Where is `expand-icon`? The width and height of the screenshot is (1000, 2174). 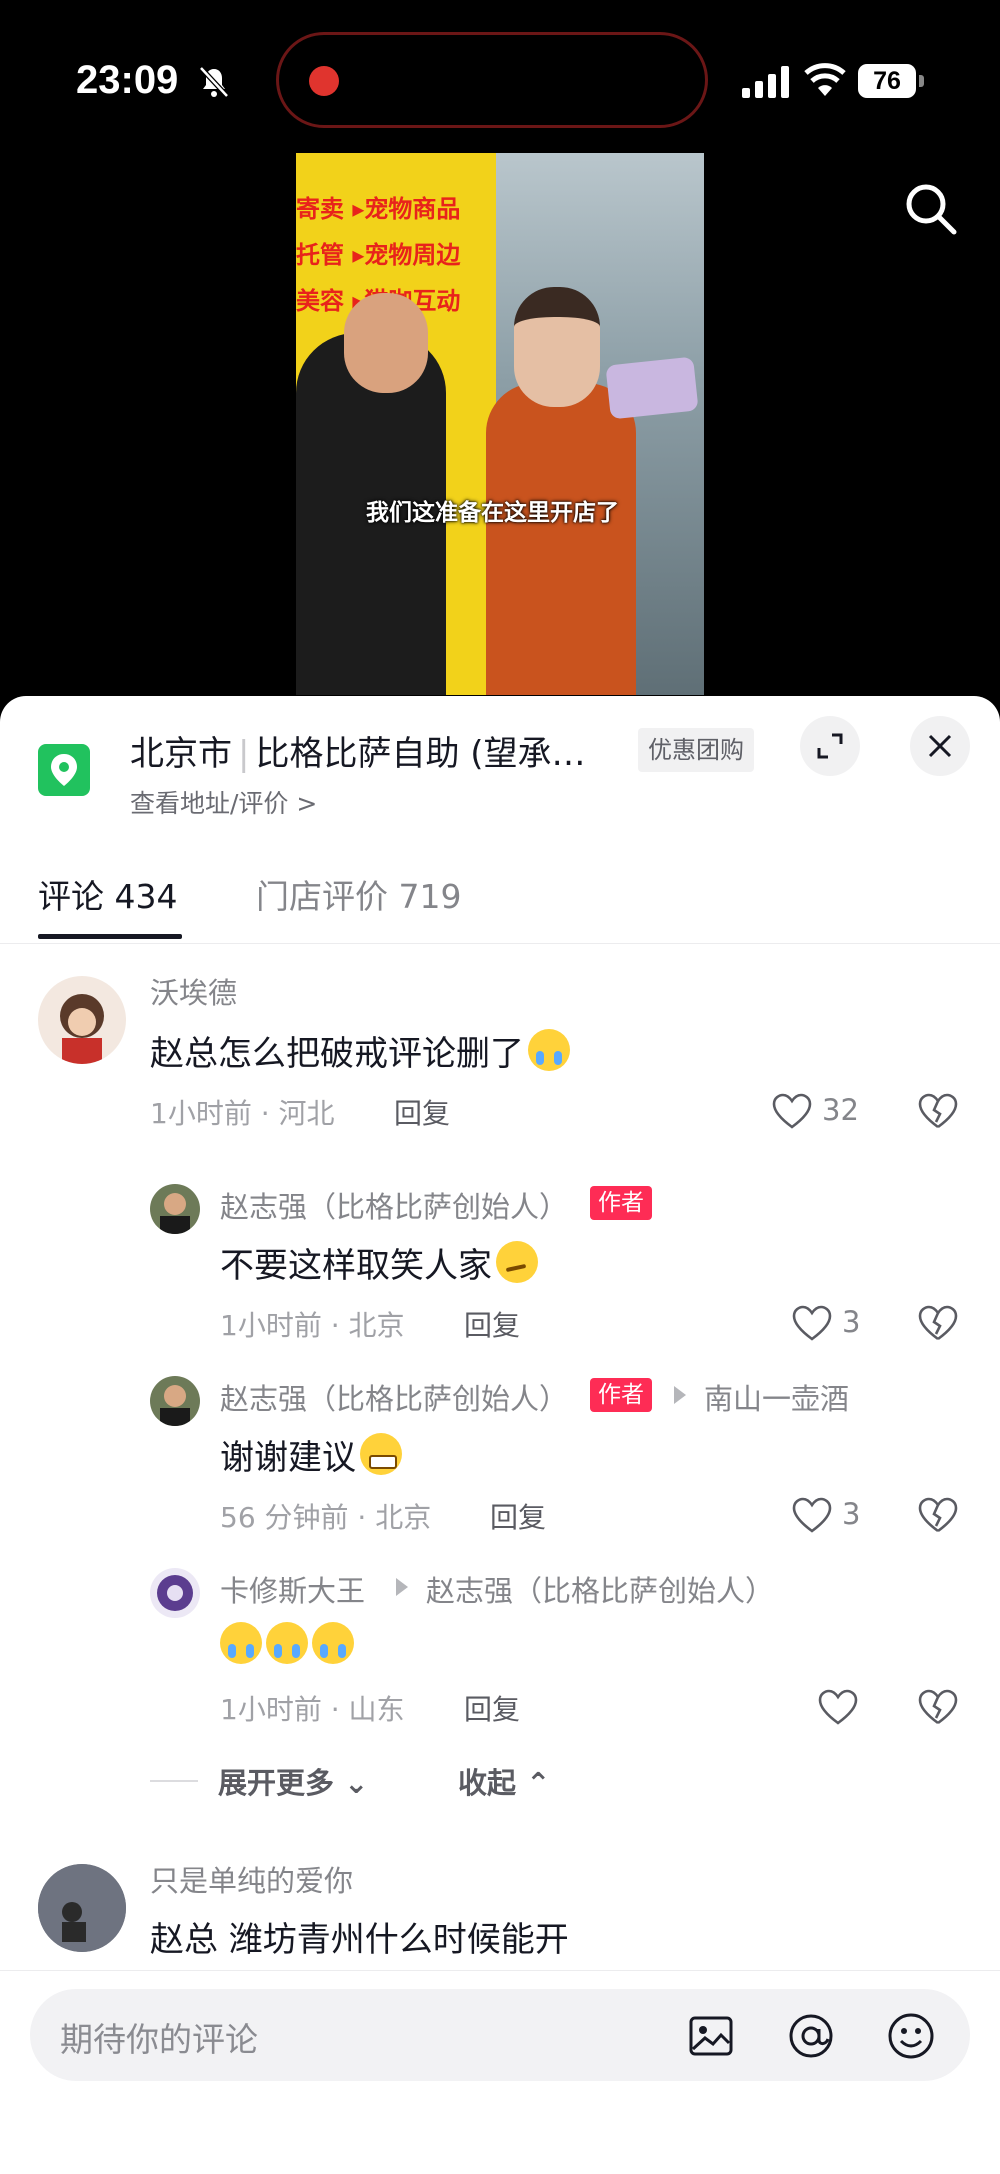 expand-icon is located at coordinates (830, 746).